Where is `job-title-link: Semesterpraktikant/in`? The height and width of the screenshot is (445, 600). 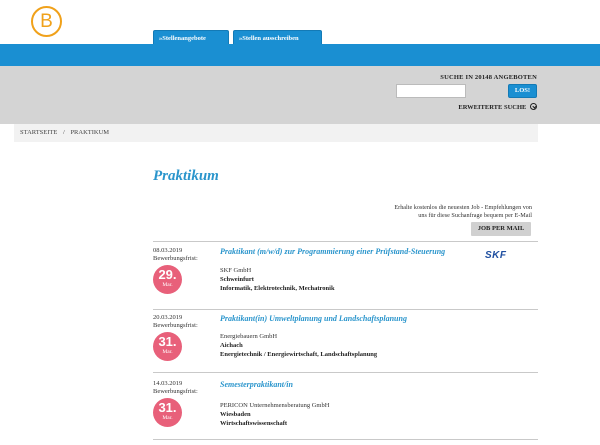
job-title-link: Semesterpraktikant/in is located at coordinates (256, 384).